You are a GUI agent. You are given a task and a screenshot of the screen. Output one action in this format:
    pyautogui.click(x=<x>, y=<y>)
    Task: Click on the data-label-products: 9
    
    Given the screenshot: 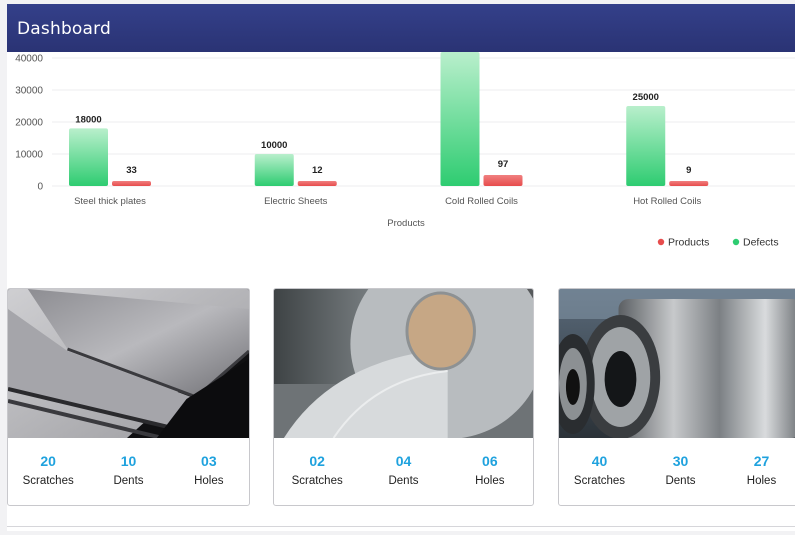 What is the action you would take?
    pyautogui.click(x=688, y=170)
    